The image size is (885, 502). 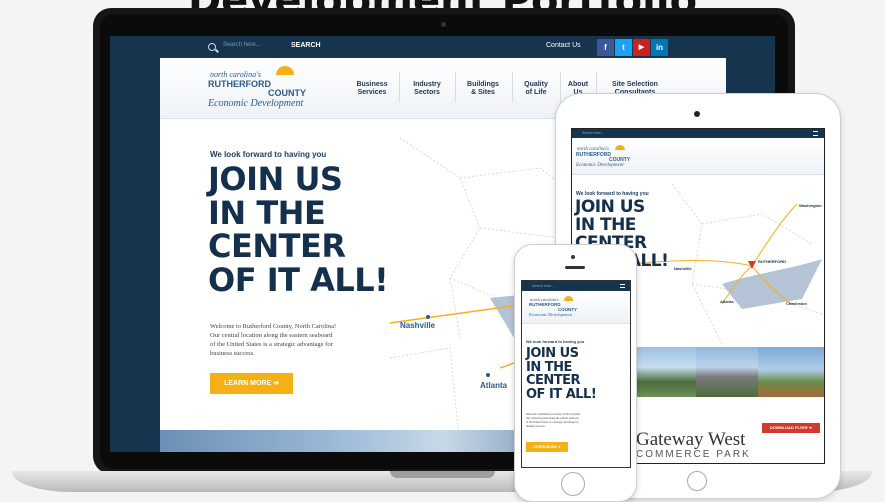 I want to click on hero-headline: JOIN US IN THE CENTER OF IT ALL!, so click(x=298, y=229).